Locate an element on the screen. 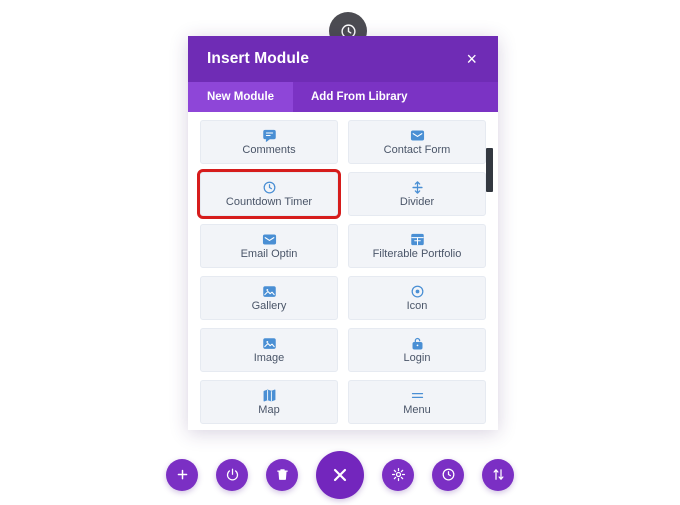 This screenshot has width=680, height=505. dialog-tabs: New Module Add From Library is located at coordinates (343, 97).